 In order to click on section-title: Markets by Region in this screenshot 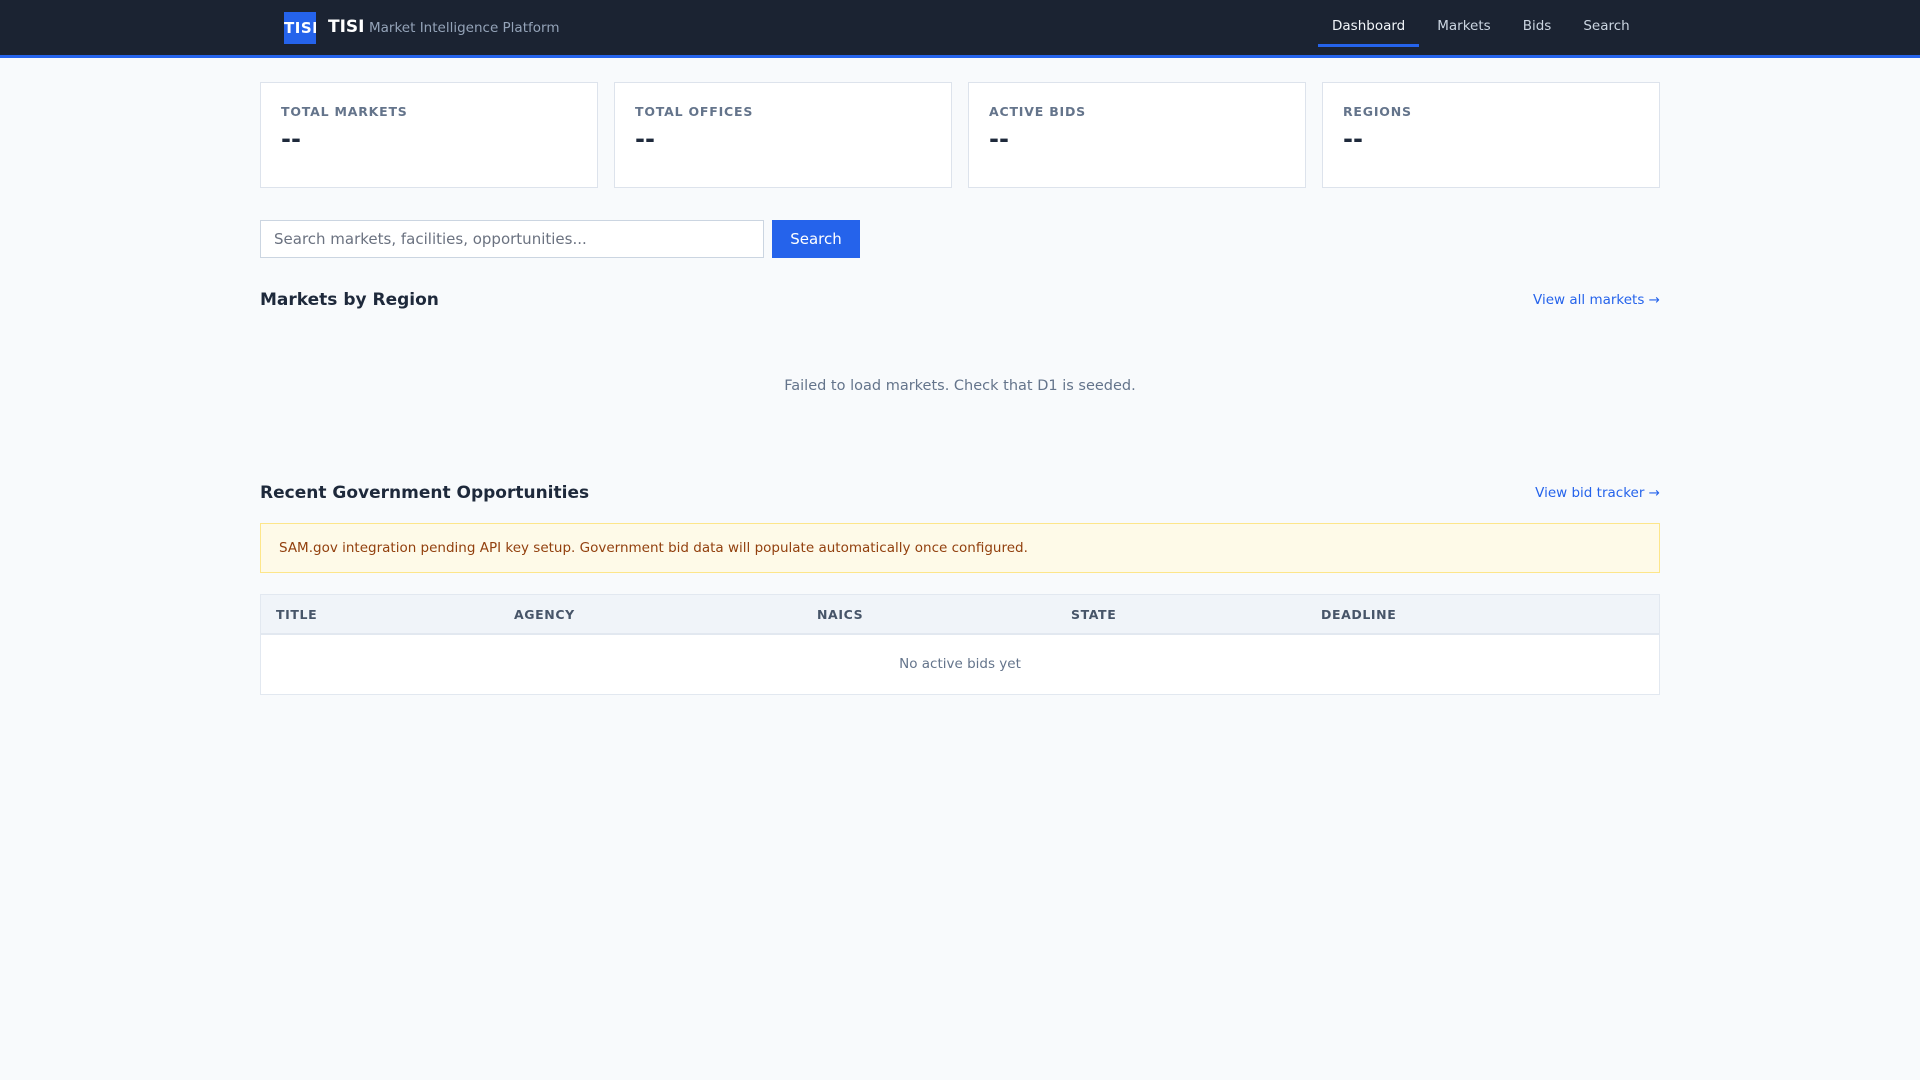, I will do `click(349, 300)`.